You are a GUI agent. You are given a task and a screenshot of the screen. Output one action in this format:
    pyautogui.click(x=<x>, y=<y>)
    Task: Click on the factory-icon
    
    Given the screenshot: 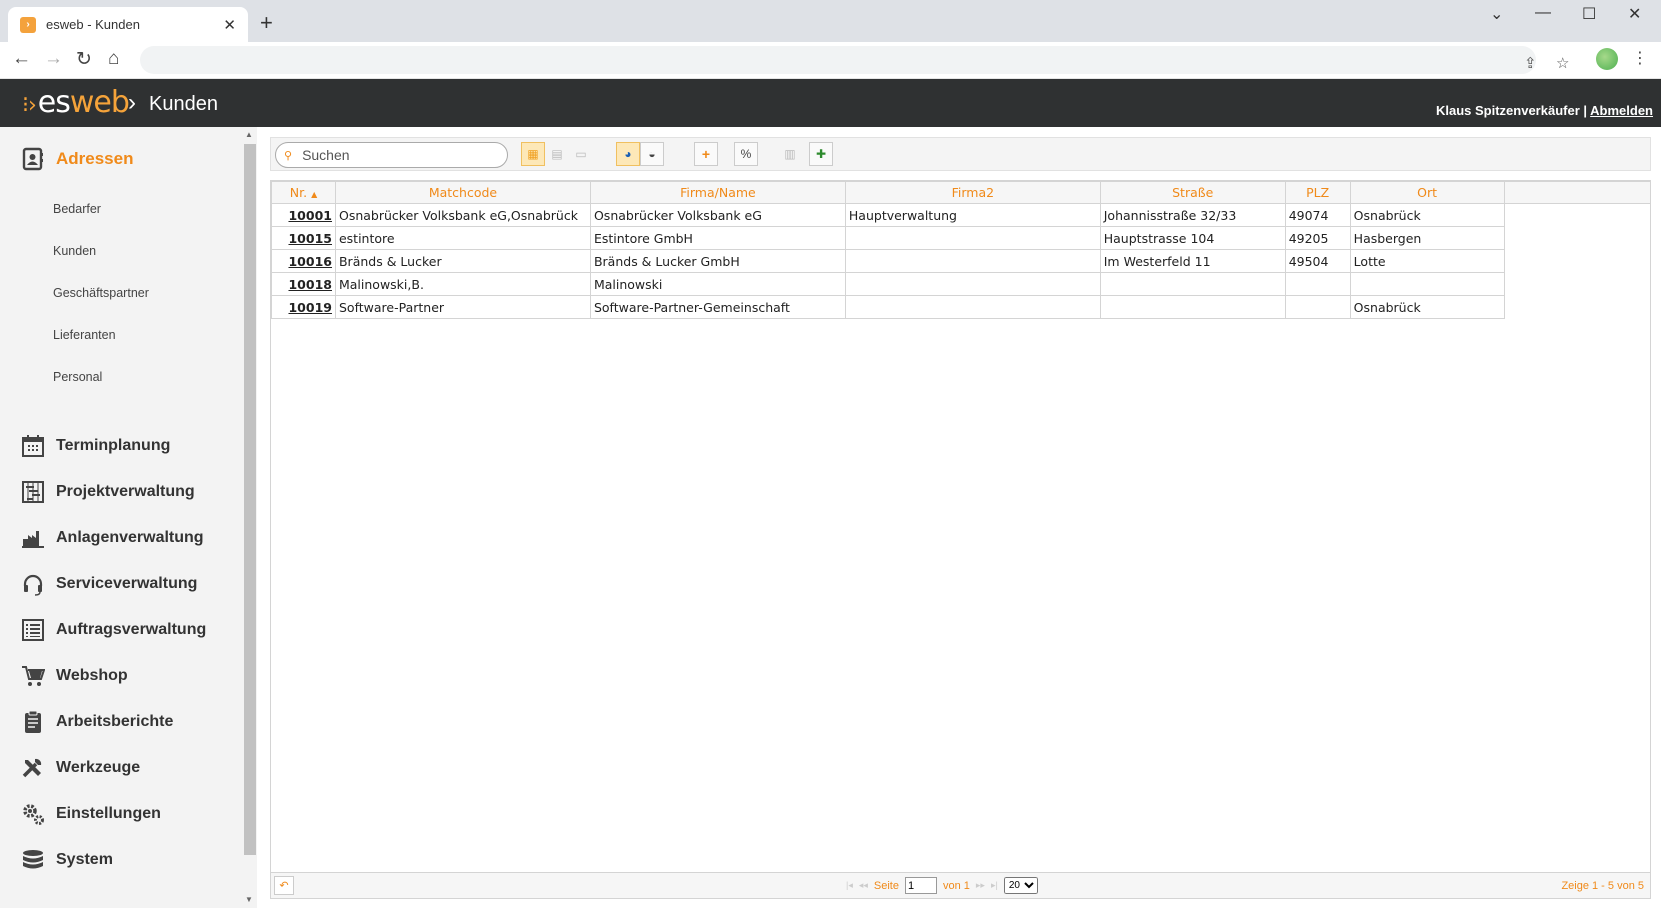 What is the action you would take?
    pyautogui.click(x=33, y=538)
    